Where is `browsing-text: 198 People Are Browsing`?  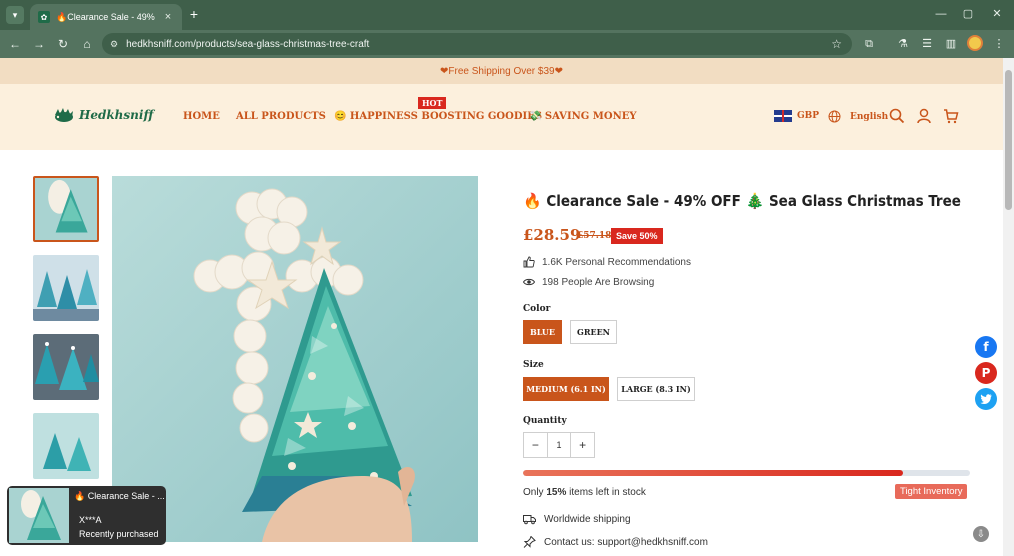
browsing-text: 198 People Are Browsing is located at coordinates (598, 282).